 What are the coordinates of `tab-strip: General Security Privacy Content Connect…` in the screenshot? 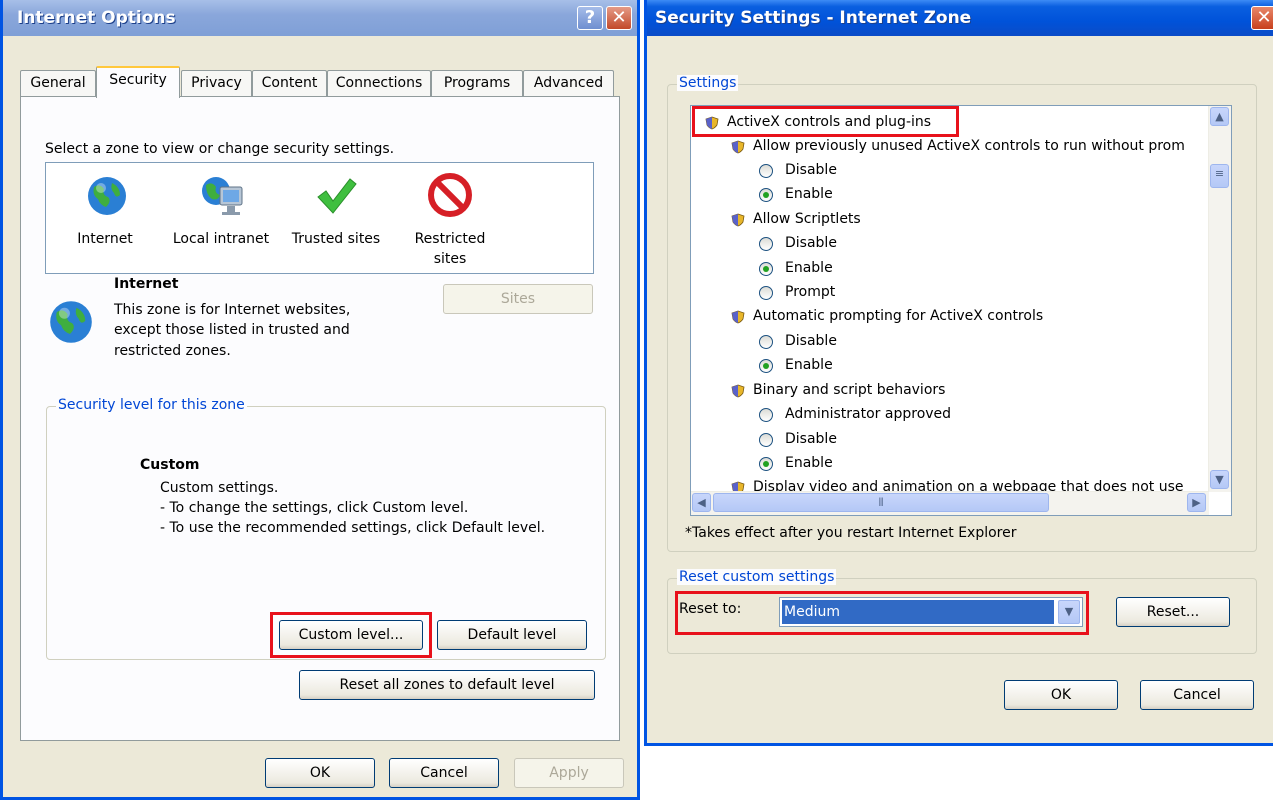 It's located at (320, 82).